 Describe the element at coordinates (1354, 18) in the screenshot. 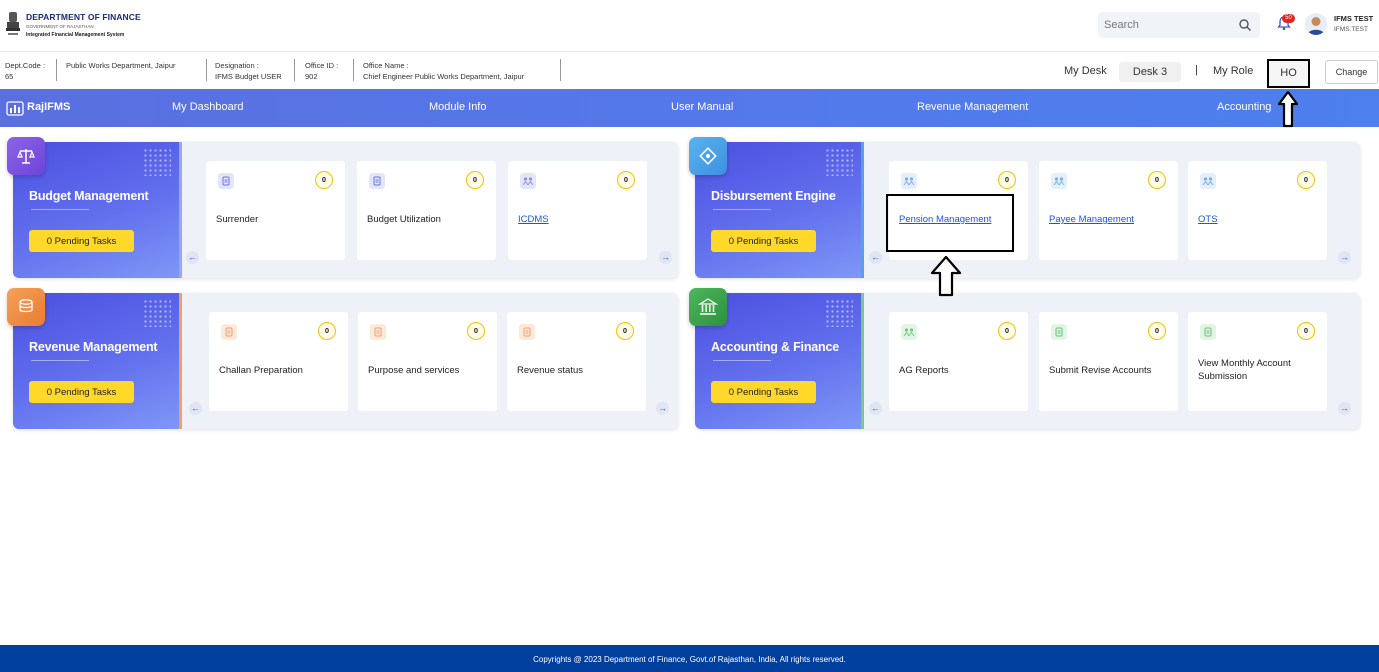

I see `user-name: IFMS TEST` at that location.